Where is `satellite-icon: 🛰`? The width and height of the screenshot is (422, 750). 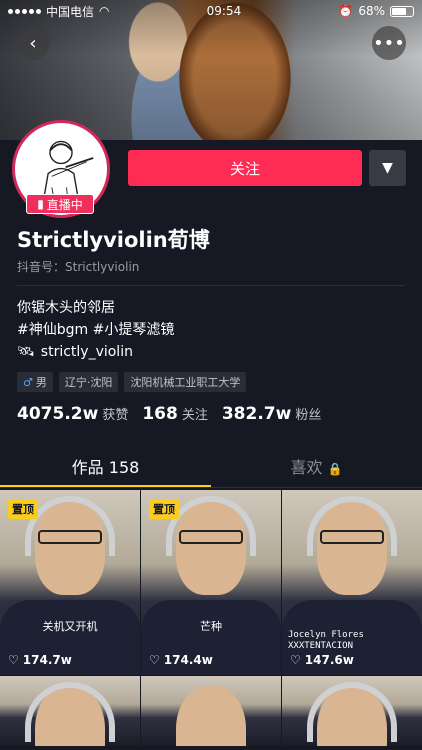
satellite-icon: 🛰 is located at coordinates (26, 352).